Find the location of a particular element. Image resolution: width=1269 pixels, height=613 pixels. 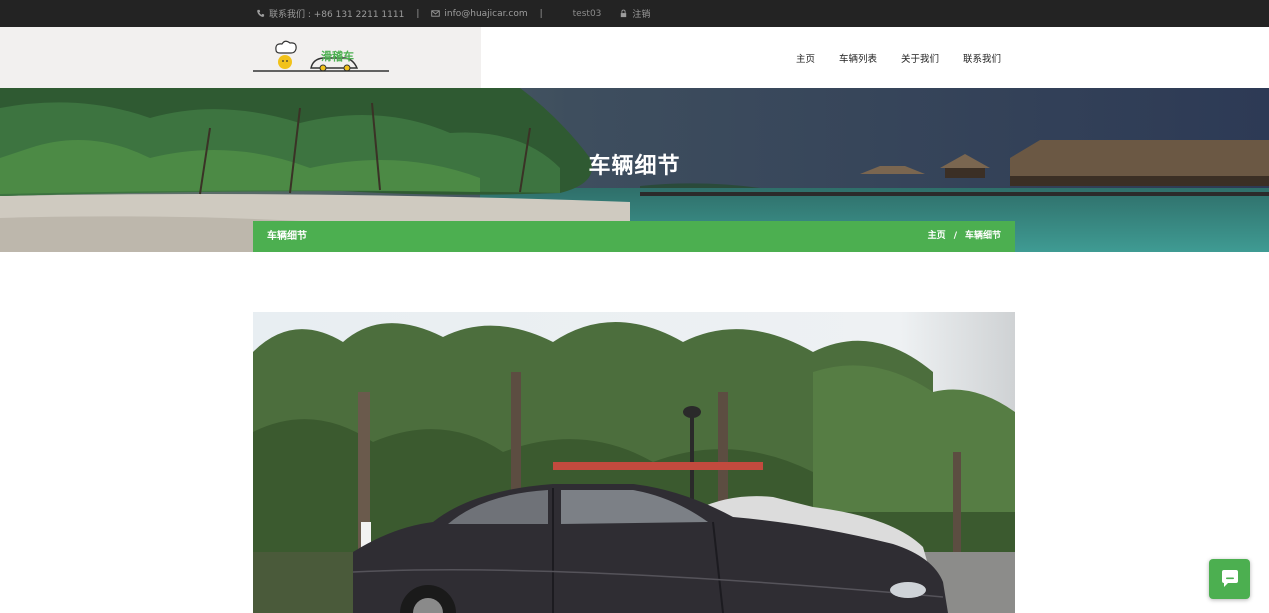

nav-contact: 联系我们 is located at coordinates (982, 58).